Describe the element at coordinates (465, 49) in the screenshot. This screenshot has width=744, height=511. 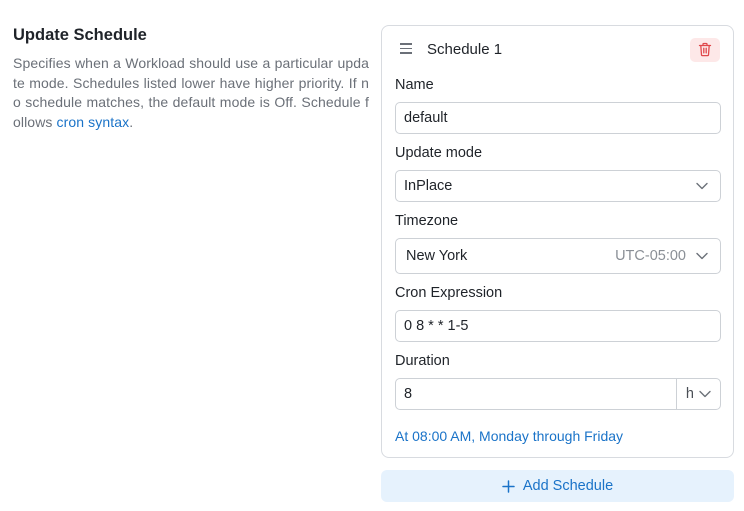
I see `schedule-title: Schedule 1` at that location.